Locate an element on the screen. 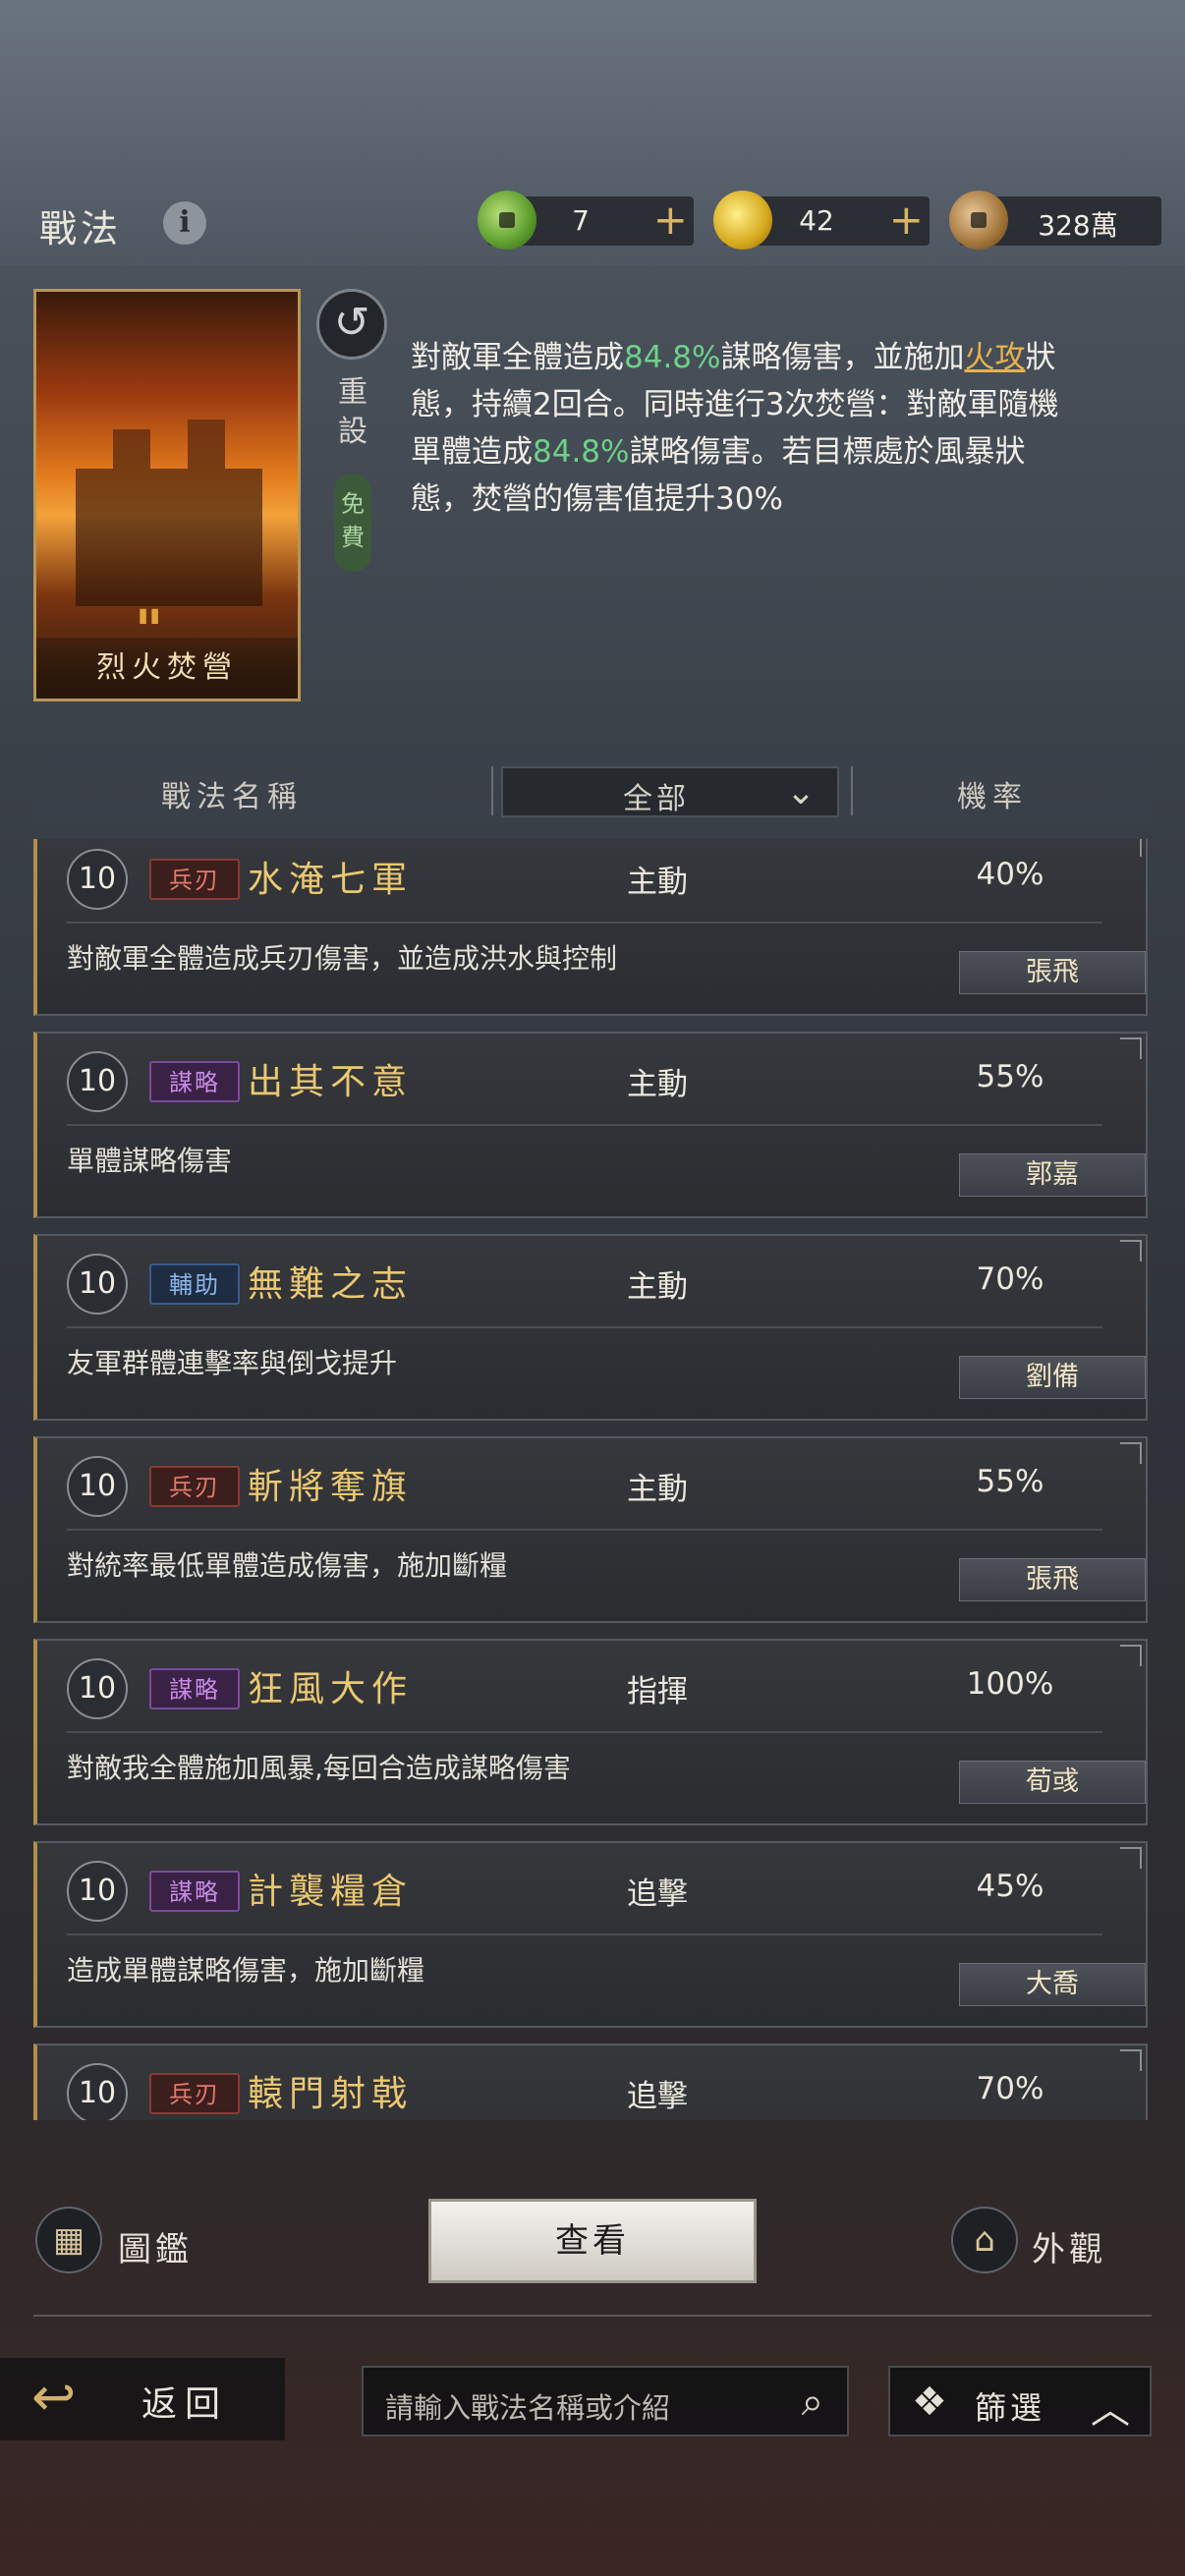  fire-attack-link: 火攻 is located at coordinates (995, 357).